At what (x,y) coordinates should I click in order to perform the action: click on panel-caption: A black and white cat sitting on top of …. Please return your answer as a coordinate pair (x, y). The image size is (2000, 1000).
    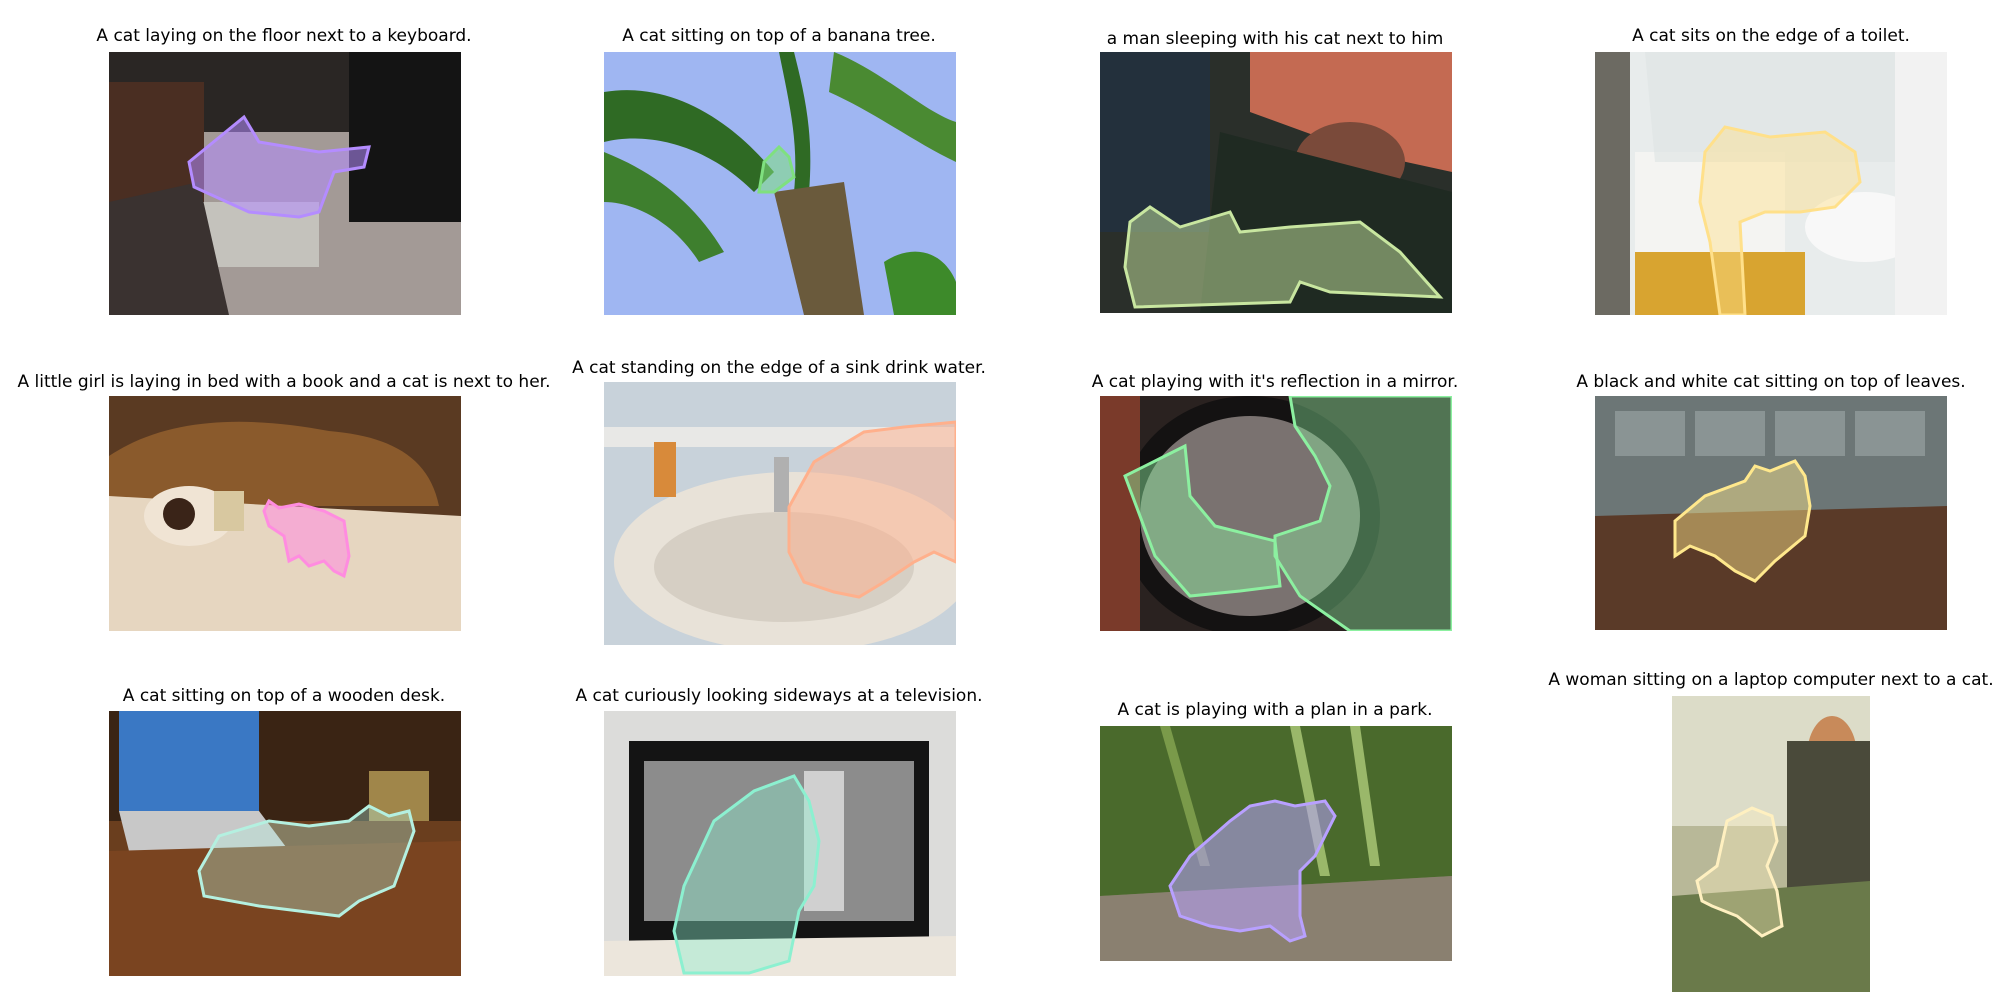
    Looking at the image, I should click on (1771, 382).